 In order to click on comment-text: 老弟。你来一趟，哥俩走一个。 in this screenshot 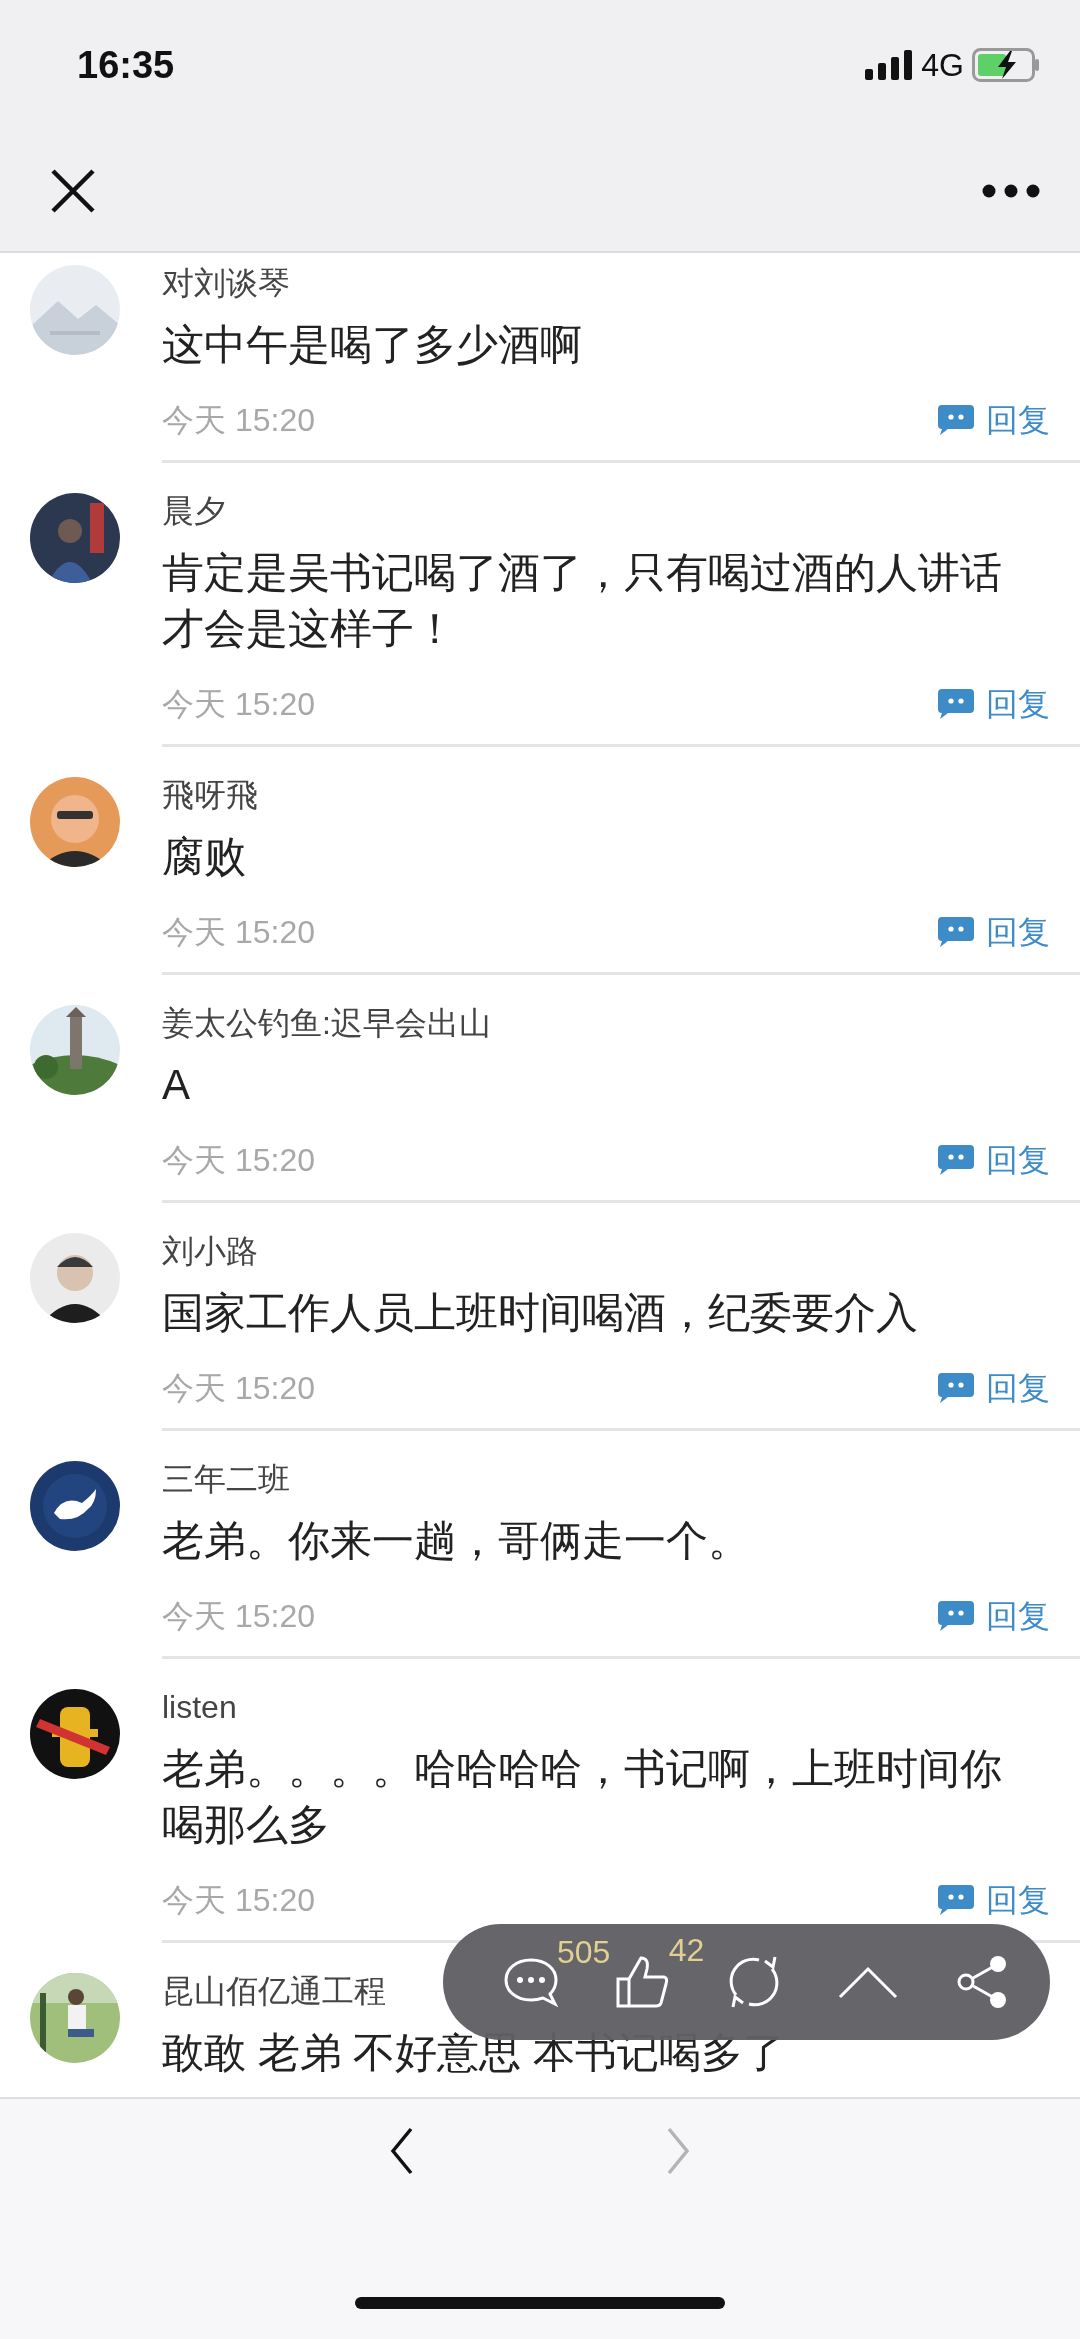, I will do `click(456, 1541)`.